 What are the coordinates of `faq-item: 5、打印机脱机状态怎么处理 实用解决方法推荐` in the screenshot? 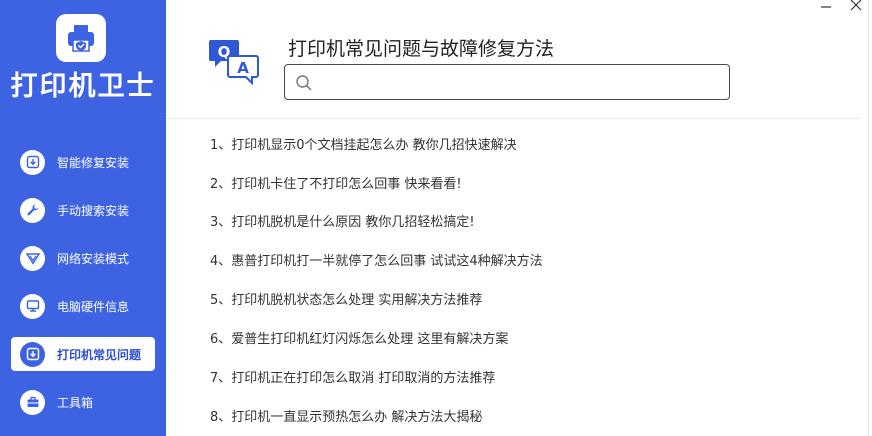 It's located at (346, 298).